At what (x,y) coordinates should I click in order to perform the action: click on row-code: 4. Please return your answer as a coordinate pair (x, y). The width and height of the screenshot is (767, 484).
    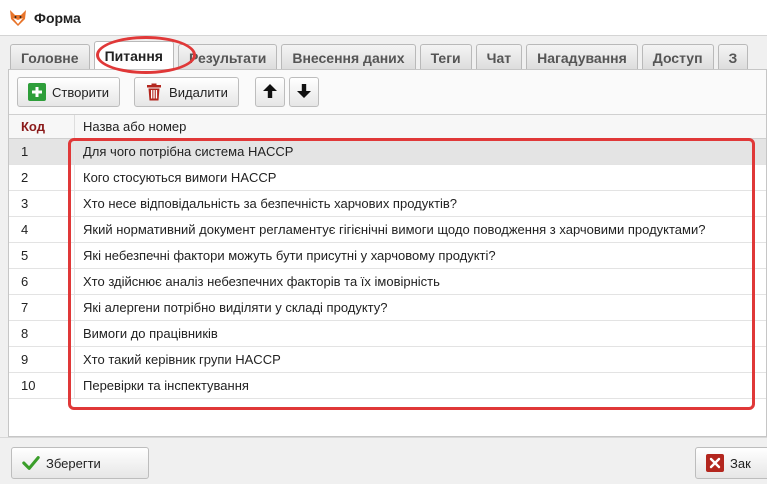
    Looking at the image, I should click on (42, 229).